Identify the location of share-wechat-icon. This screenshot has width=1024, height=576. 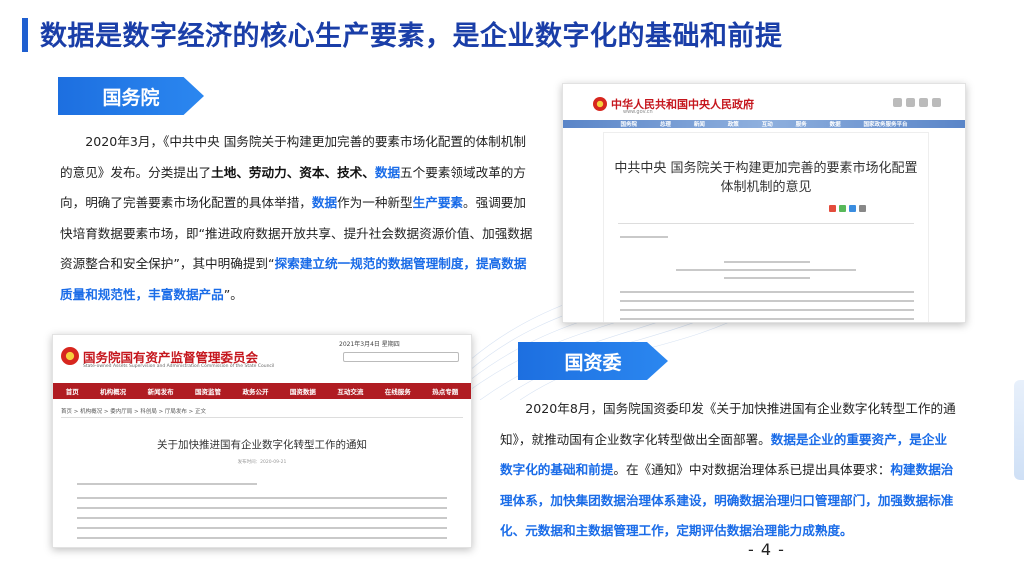
(842, 208).